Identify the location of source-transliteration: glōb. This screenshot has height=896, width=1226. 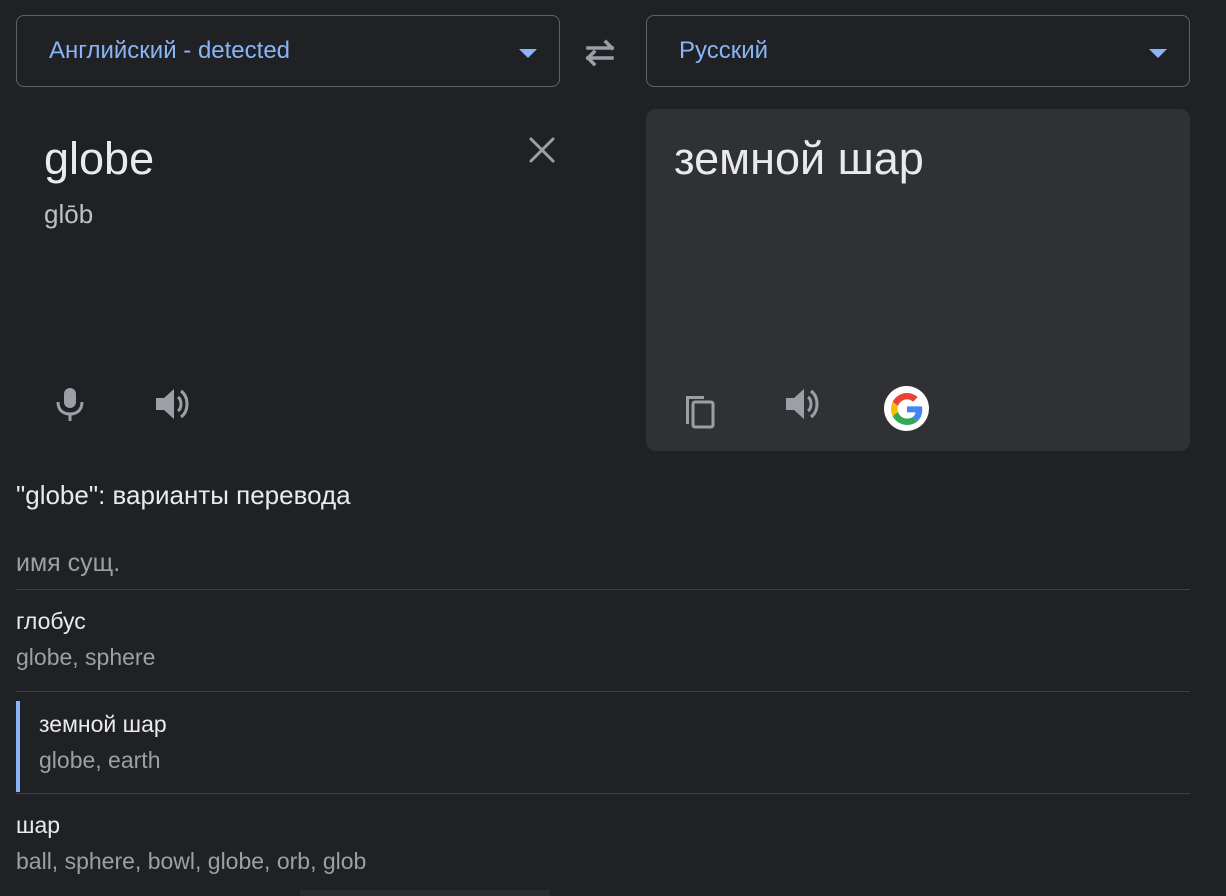
(69, 214).